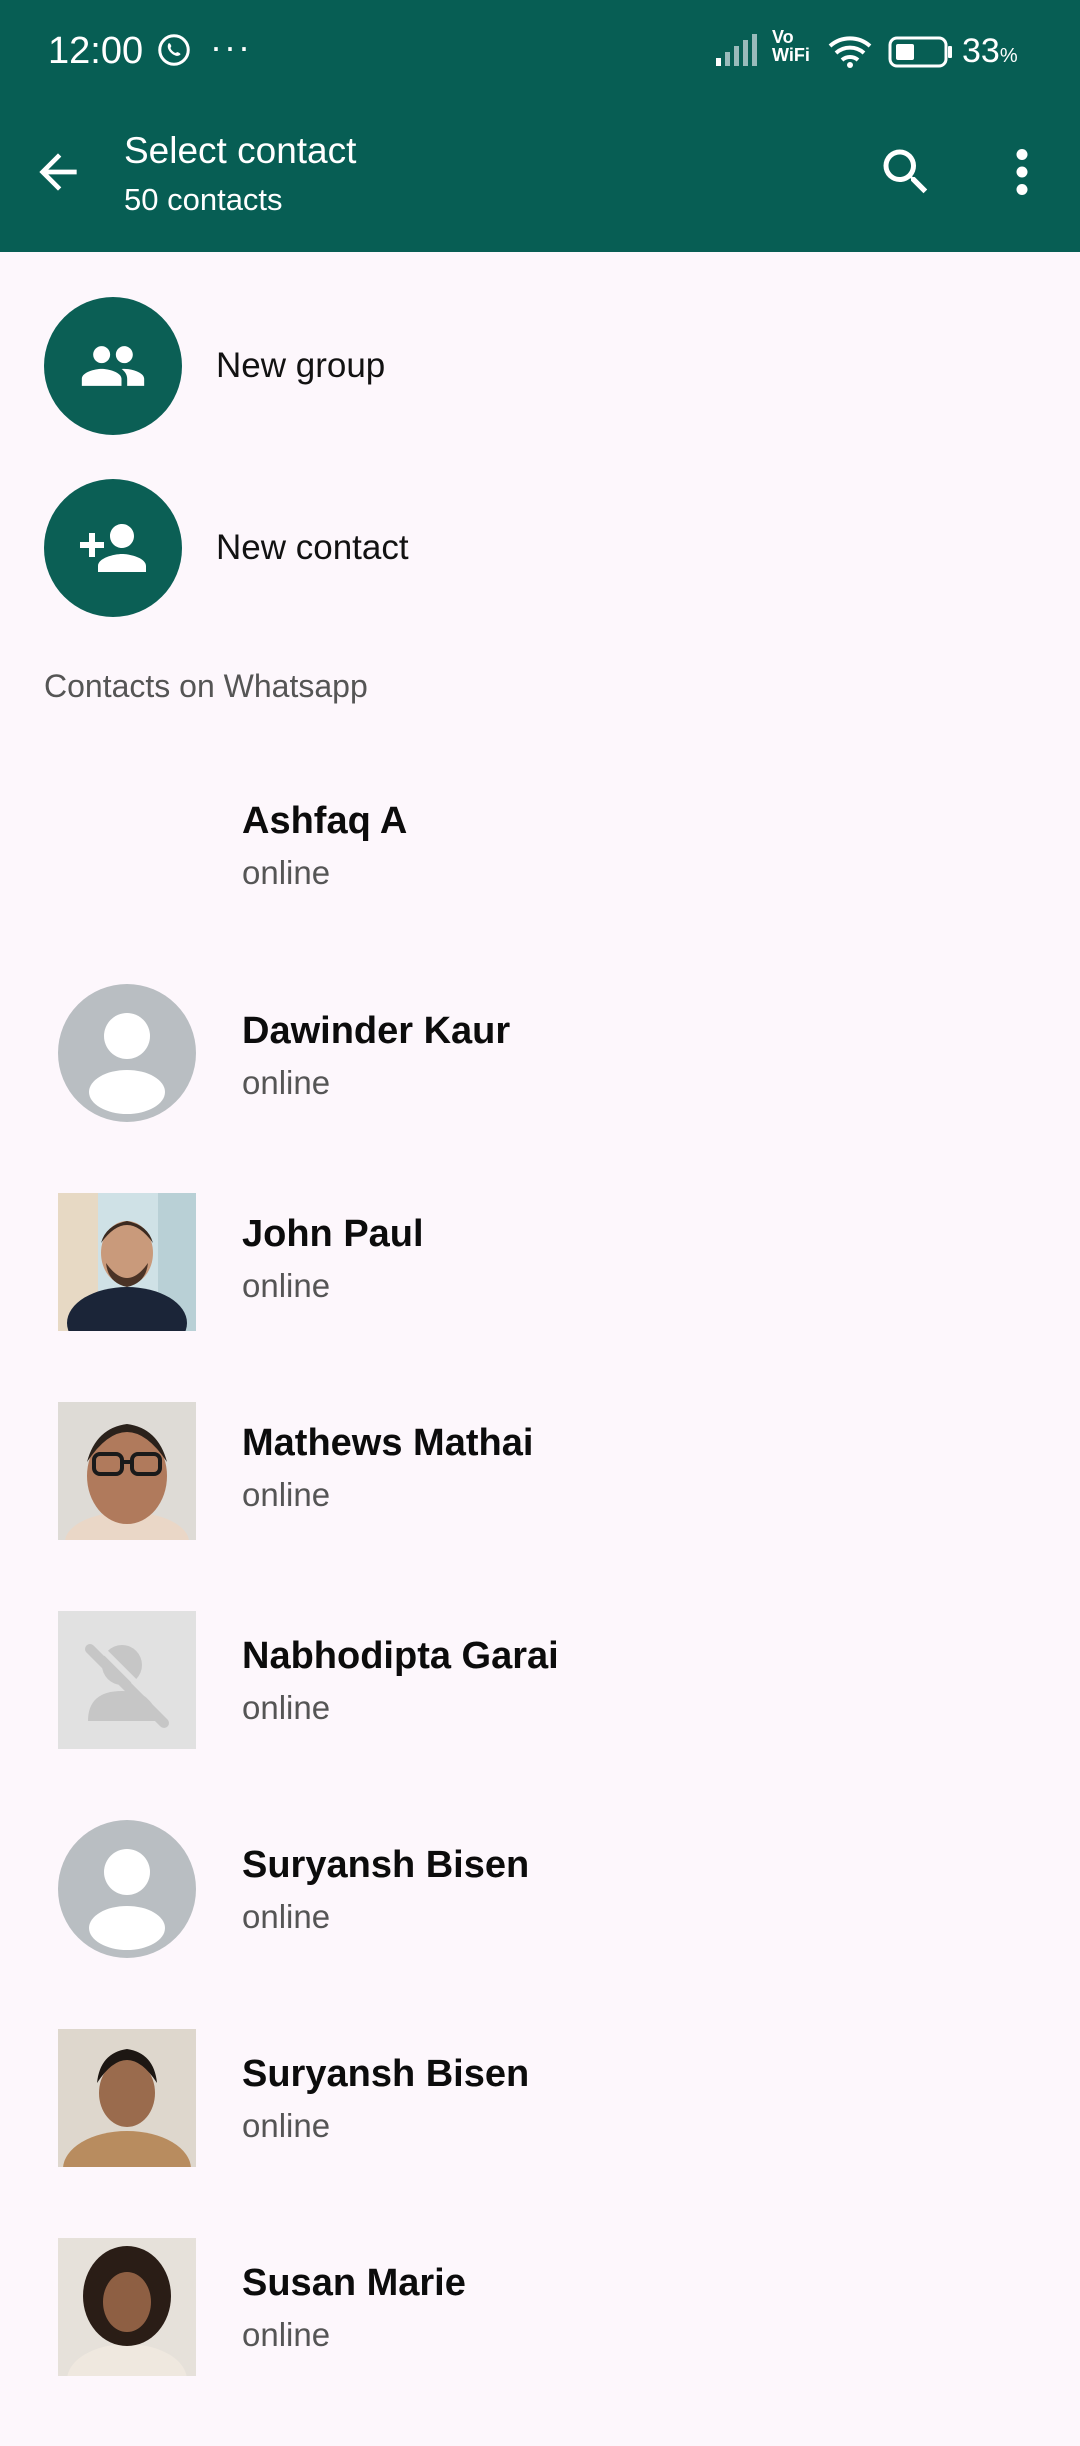  I want to click on vowifi-icon: Vo WiFi, so click(791, 46).